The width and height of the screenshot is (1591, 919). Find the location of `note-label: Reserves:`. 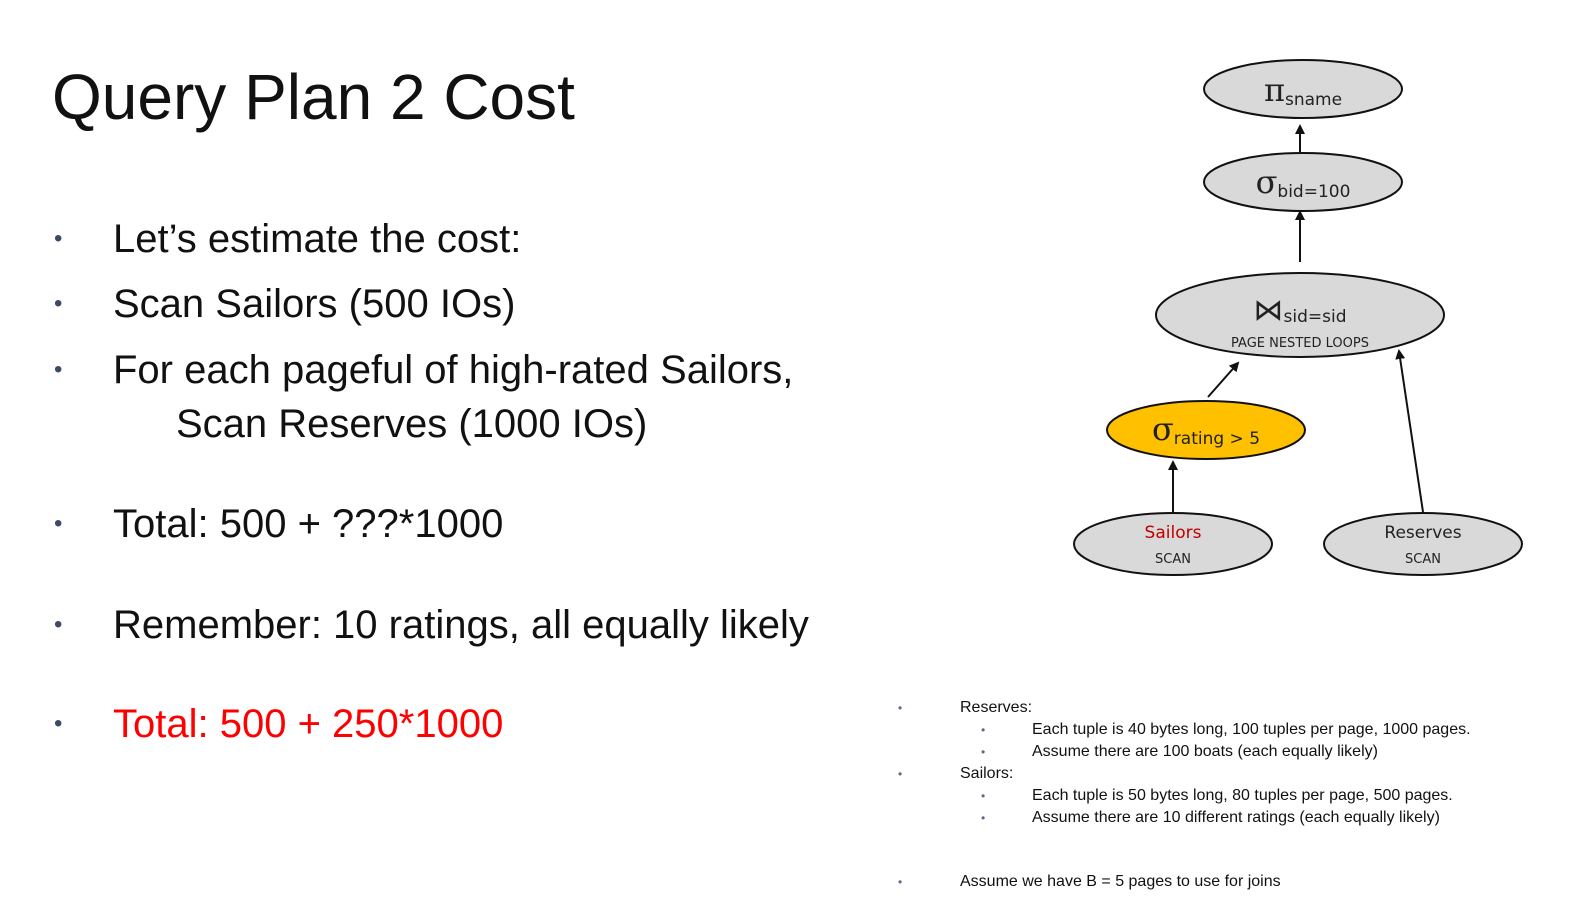

note-label: Reserves: is located at coordinates (996, 707).